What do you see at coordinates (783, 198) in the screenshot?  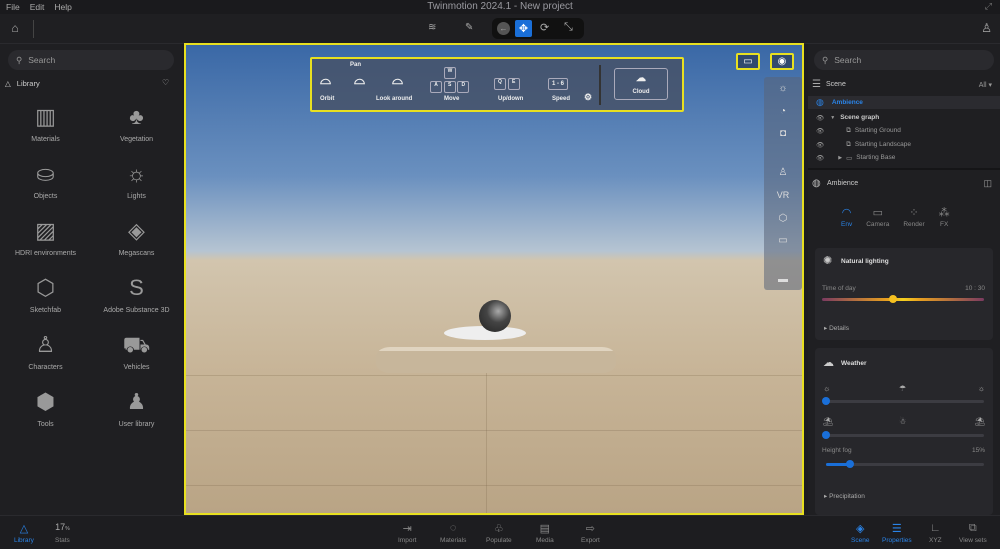 I see `vr-button: VR` at bounding box center [783, 198].